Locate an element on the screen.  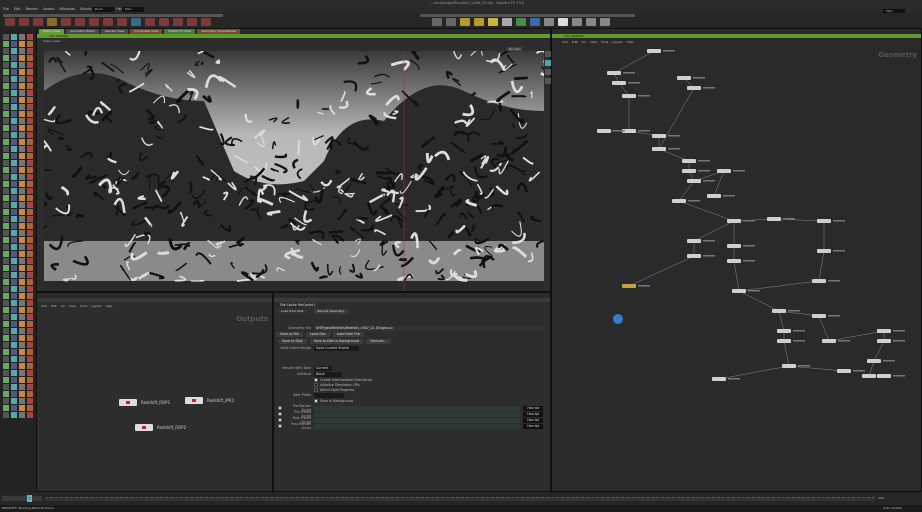
menu-help: Help is located at coordinates (109, 306).